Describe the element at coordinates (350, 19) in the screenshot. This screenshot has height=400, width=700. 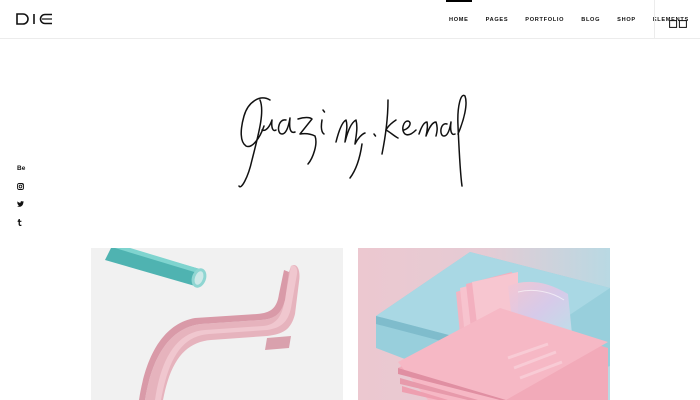
I see `site-header: HOME PAGES PORTFOLIO BLOG SHOP ELEMENTS` at that location.